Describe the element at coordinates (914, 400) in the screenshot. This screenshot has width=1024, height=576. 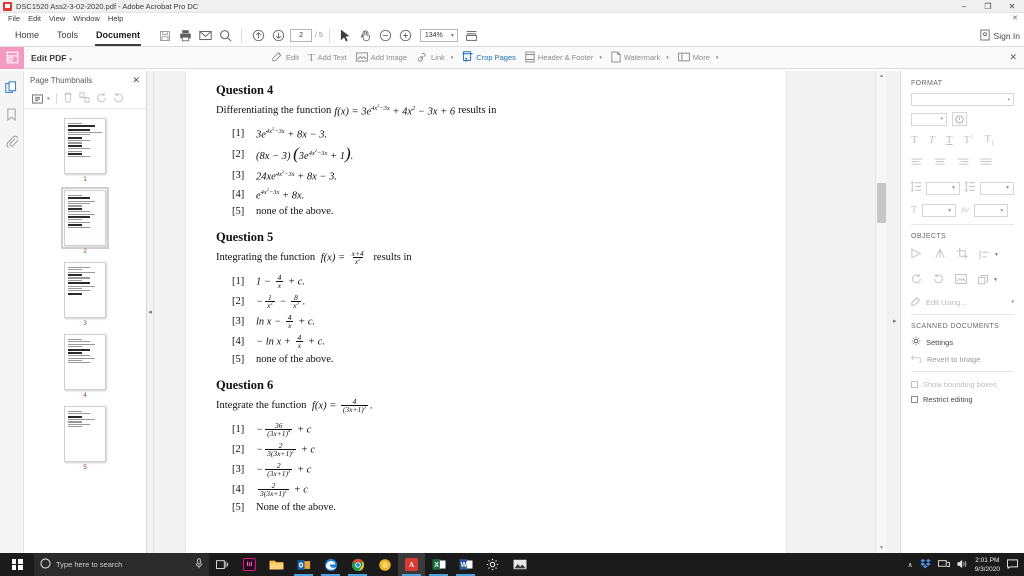
I see `restrict-editing-checkbox` at that location.